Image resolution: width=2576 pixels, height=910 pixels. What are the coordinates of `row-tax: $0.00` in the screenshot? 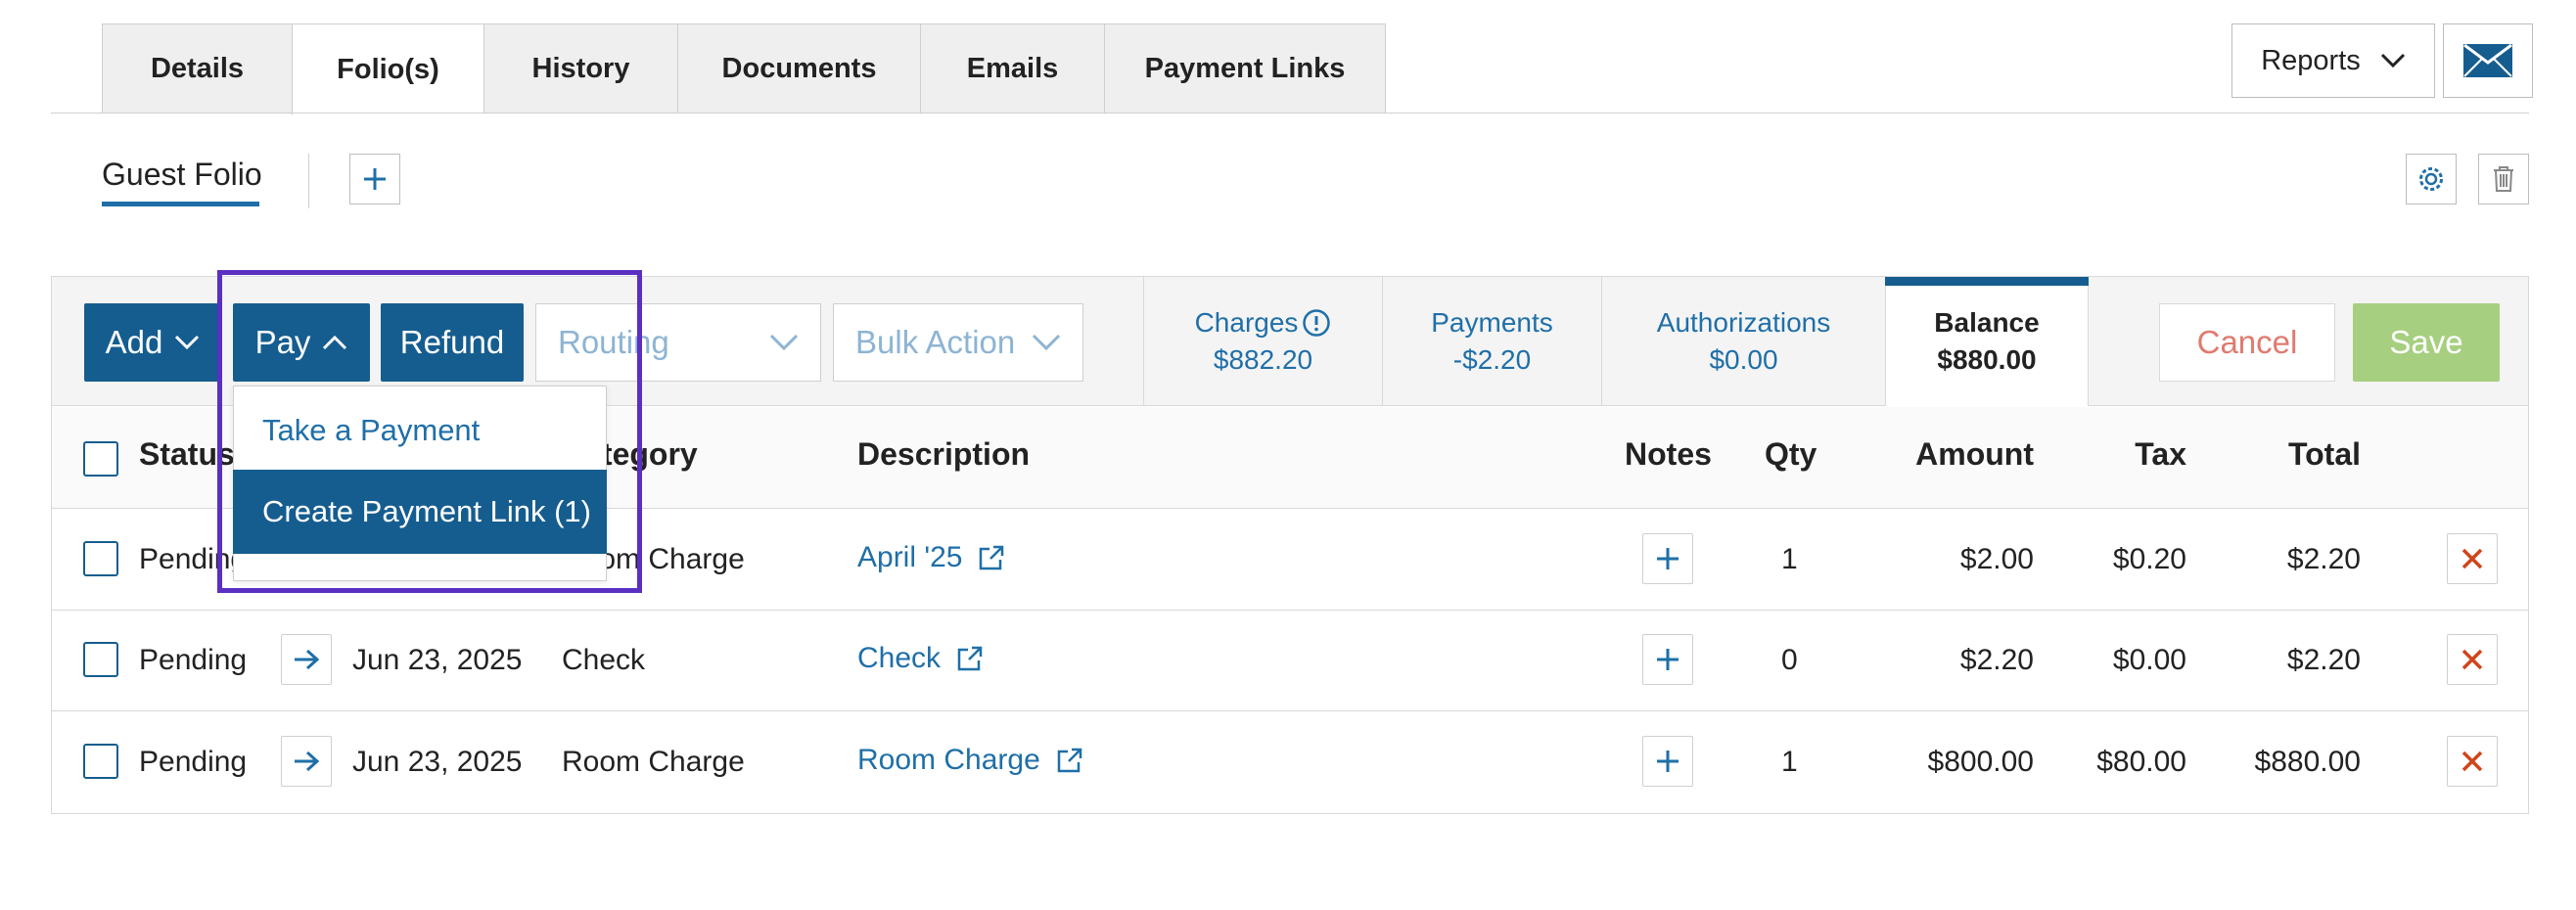 It's located at (2149, 660).